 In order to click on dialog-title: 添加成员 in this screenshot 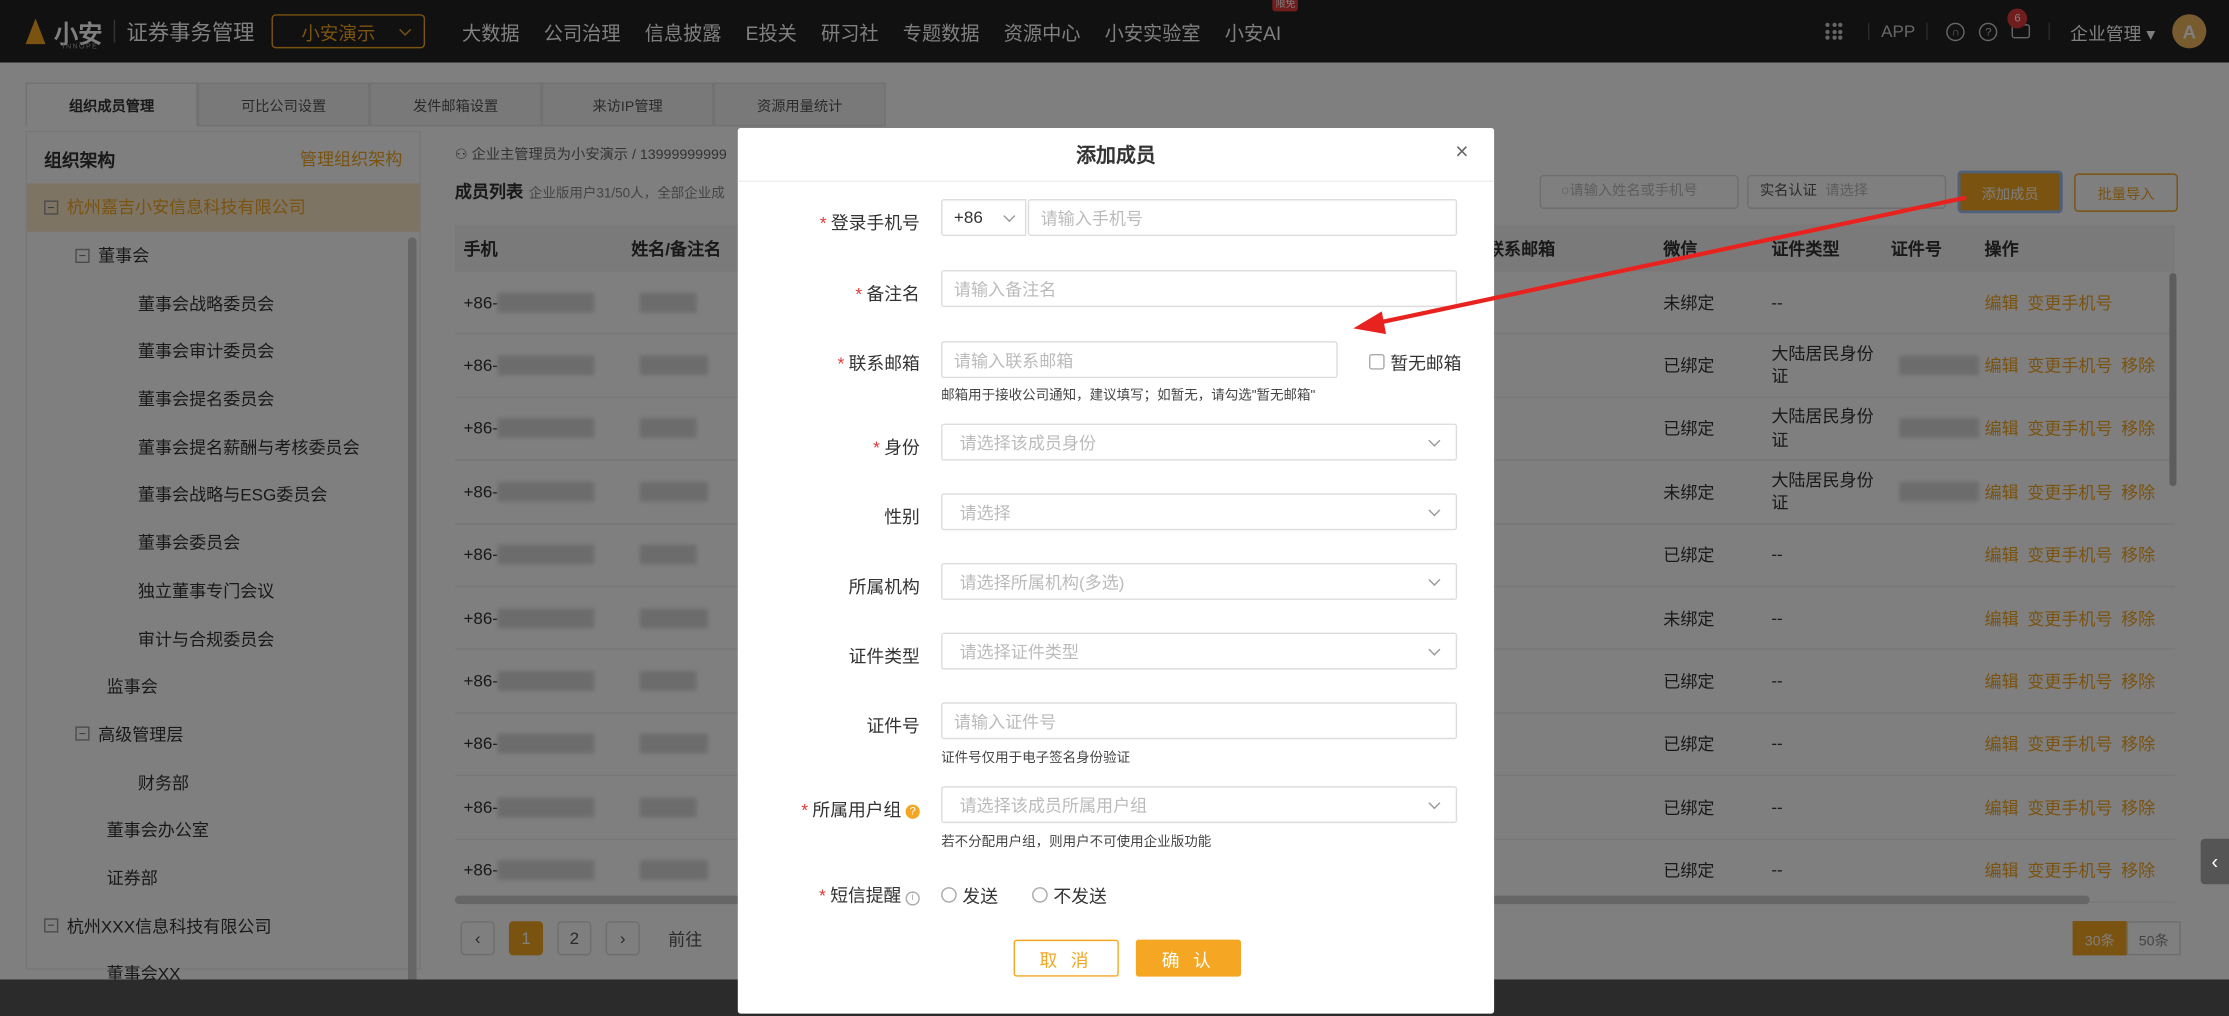, I will do `click(1116, 154)`.